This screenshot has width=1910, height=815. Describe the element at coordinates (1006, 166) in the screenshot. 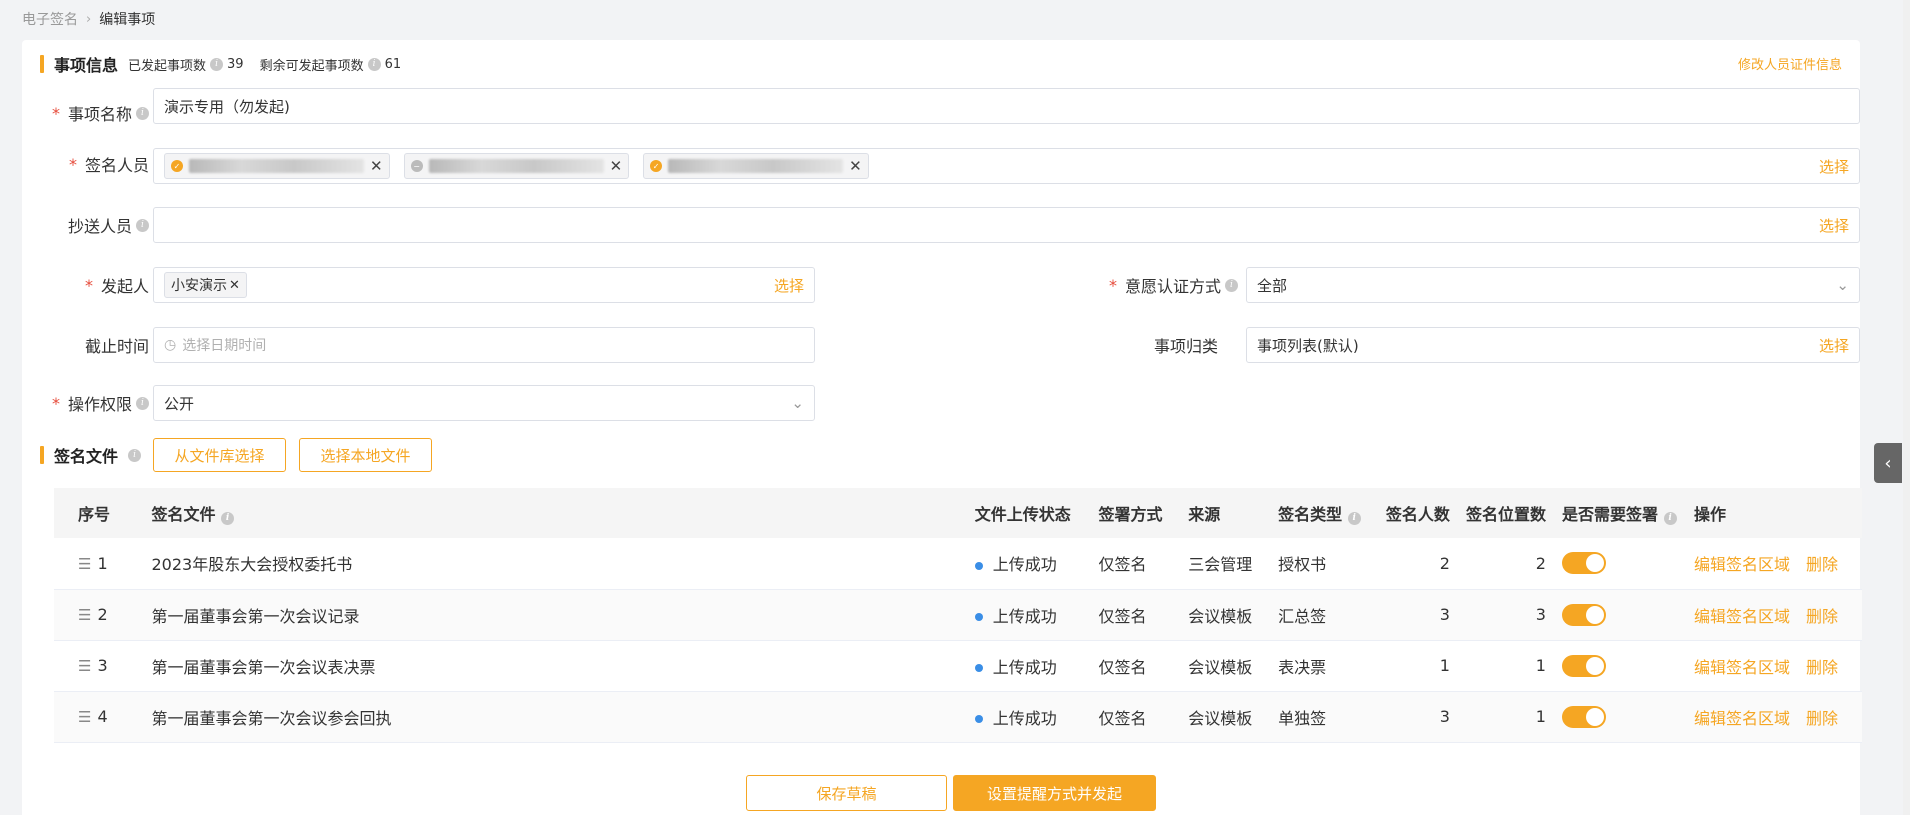

I see `signers-input: ✓ ✕ − ✕ ✓ ✕ 选择` at that location.